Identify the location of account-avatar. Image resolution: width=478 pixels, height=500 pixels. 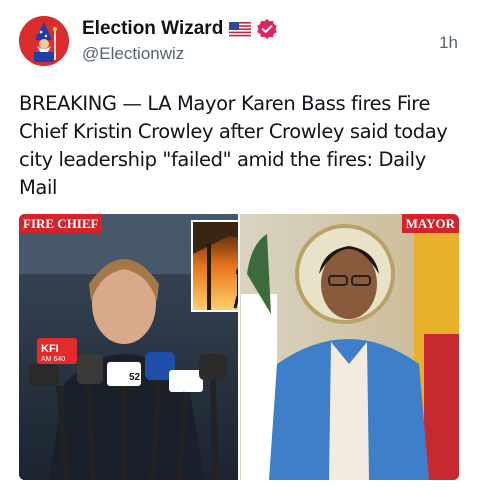
(44, 41).